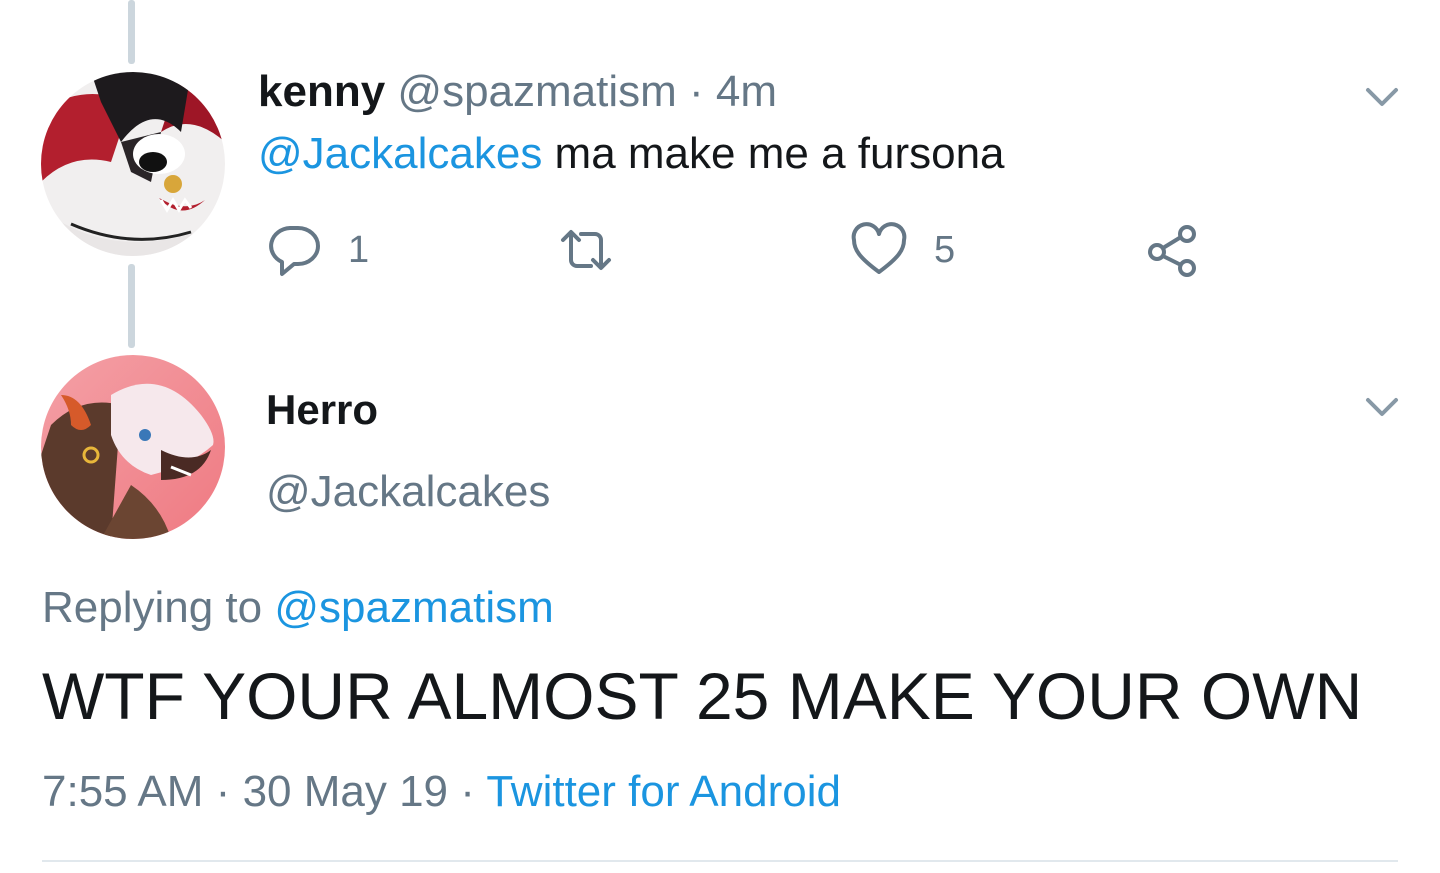 The image size is (1440, 873). I want to click on share-action, so click(1173, 250).